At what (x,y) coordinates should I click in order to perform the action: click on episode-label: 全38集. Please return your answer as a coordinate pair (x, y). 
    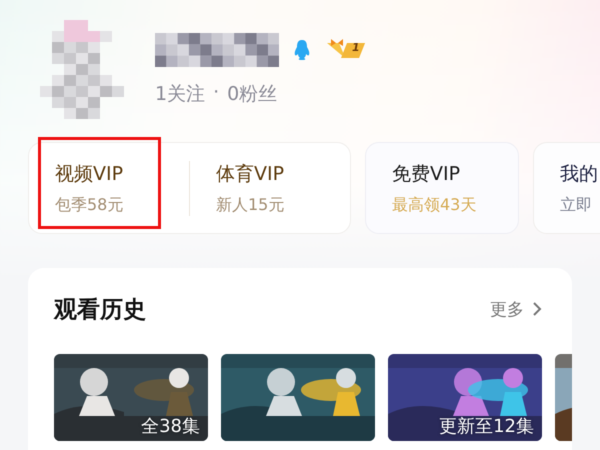
    Looking at the image, I should click on (170, 426).